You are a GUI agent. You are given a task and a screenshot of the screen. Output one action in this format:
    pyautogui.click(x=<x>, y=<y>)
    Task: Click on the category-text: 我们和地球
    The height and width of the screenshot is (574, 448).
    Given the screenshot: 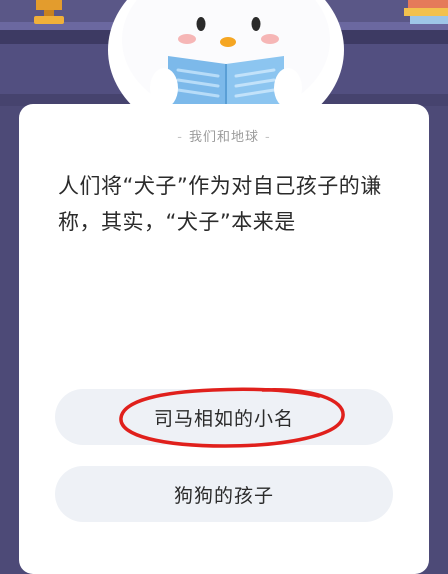 What is the action you would take?
    pyautogui.click(x=223, y=137)
    